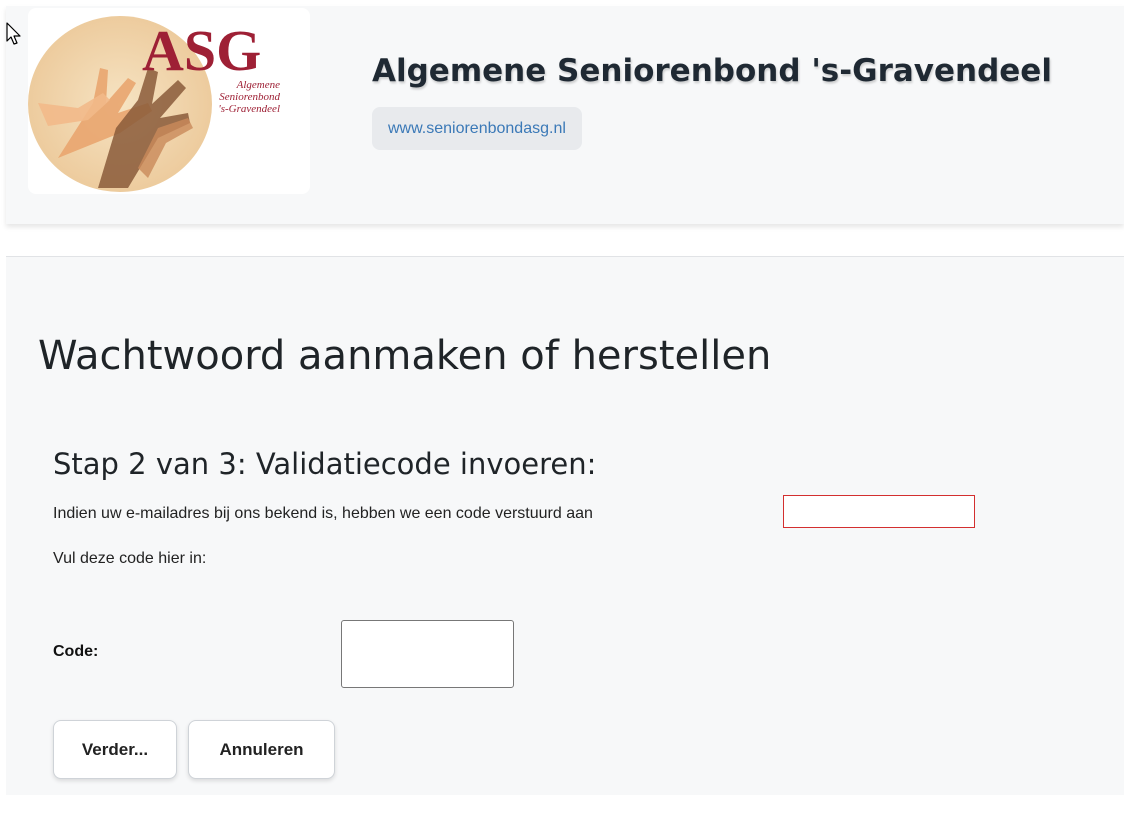 This screenshot has height=821, width=1124. Describe the element at coordinates (249, 97) in the screenshot. I see `logo-subtitle-line-2: Seniorenbond` at that location.